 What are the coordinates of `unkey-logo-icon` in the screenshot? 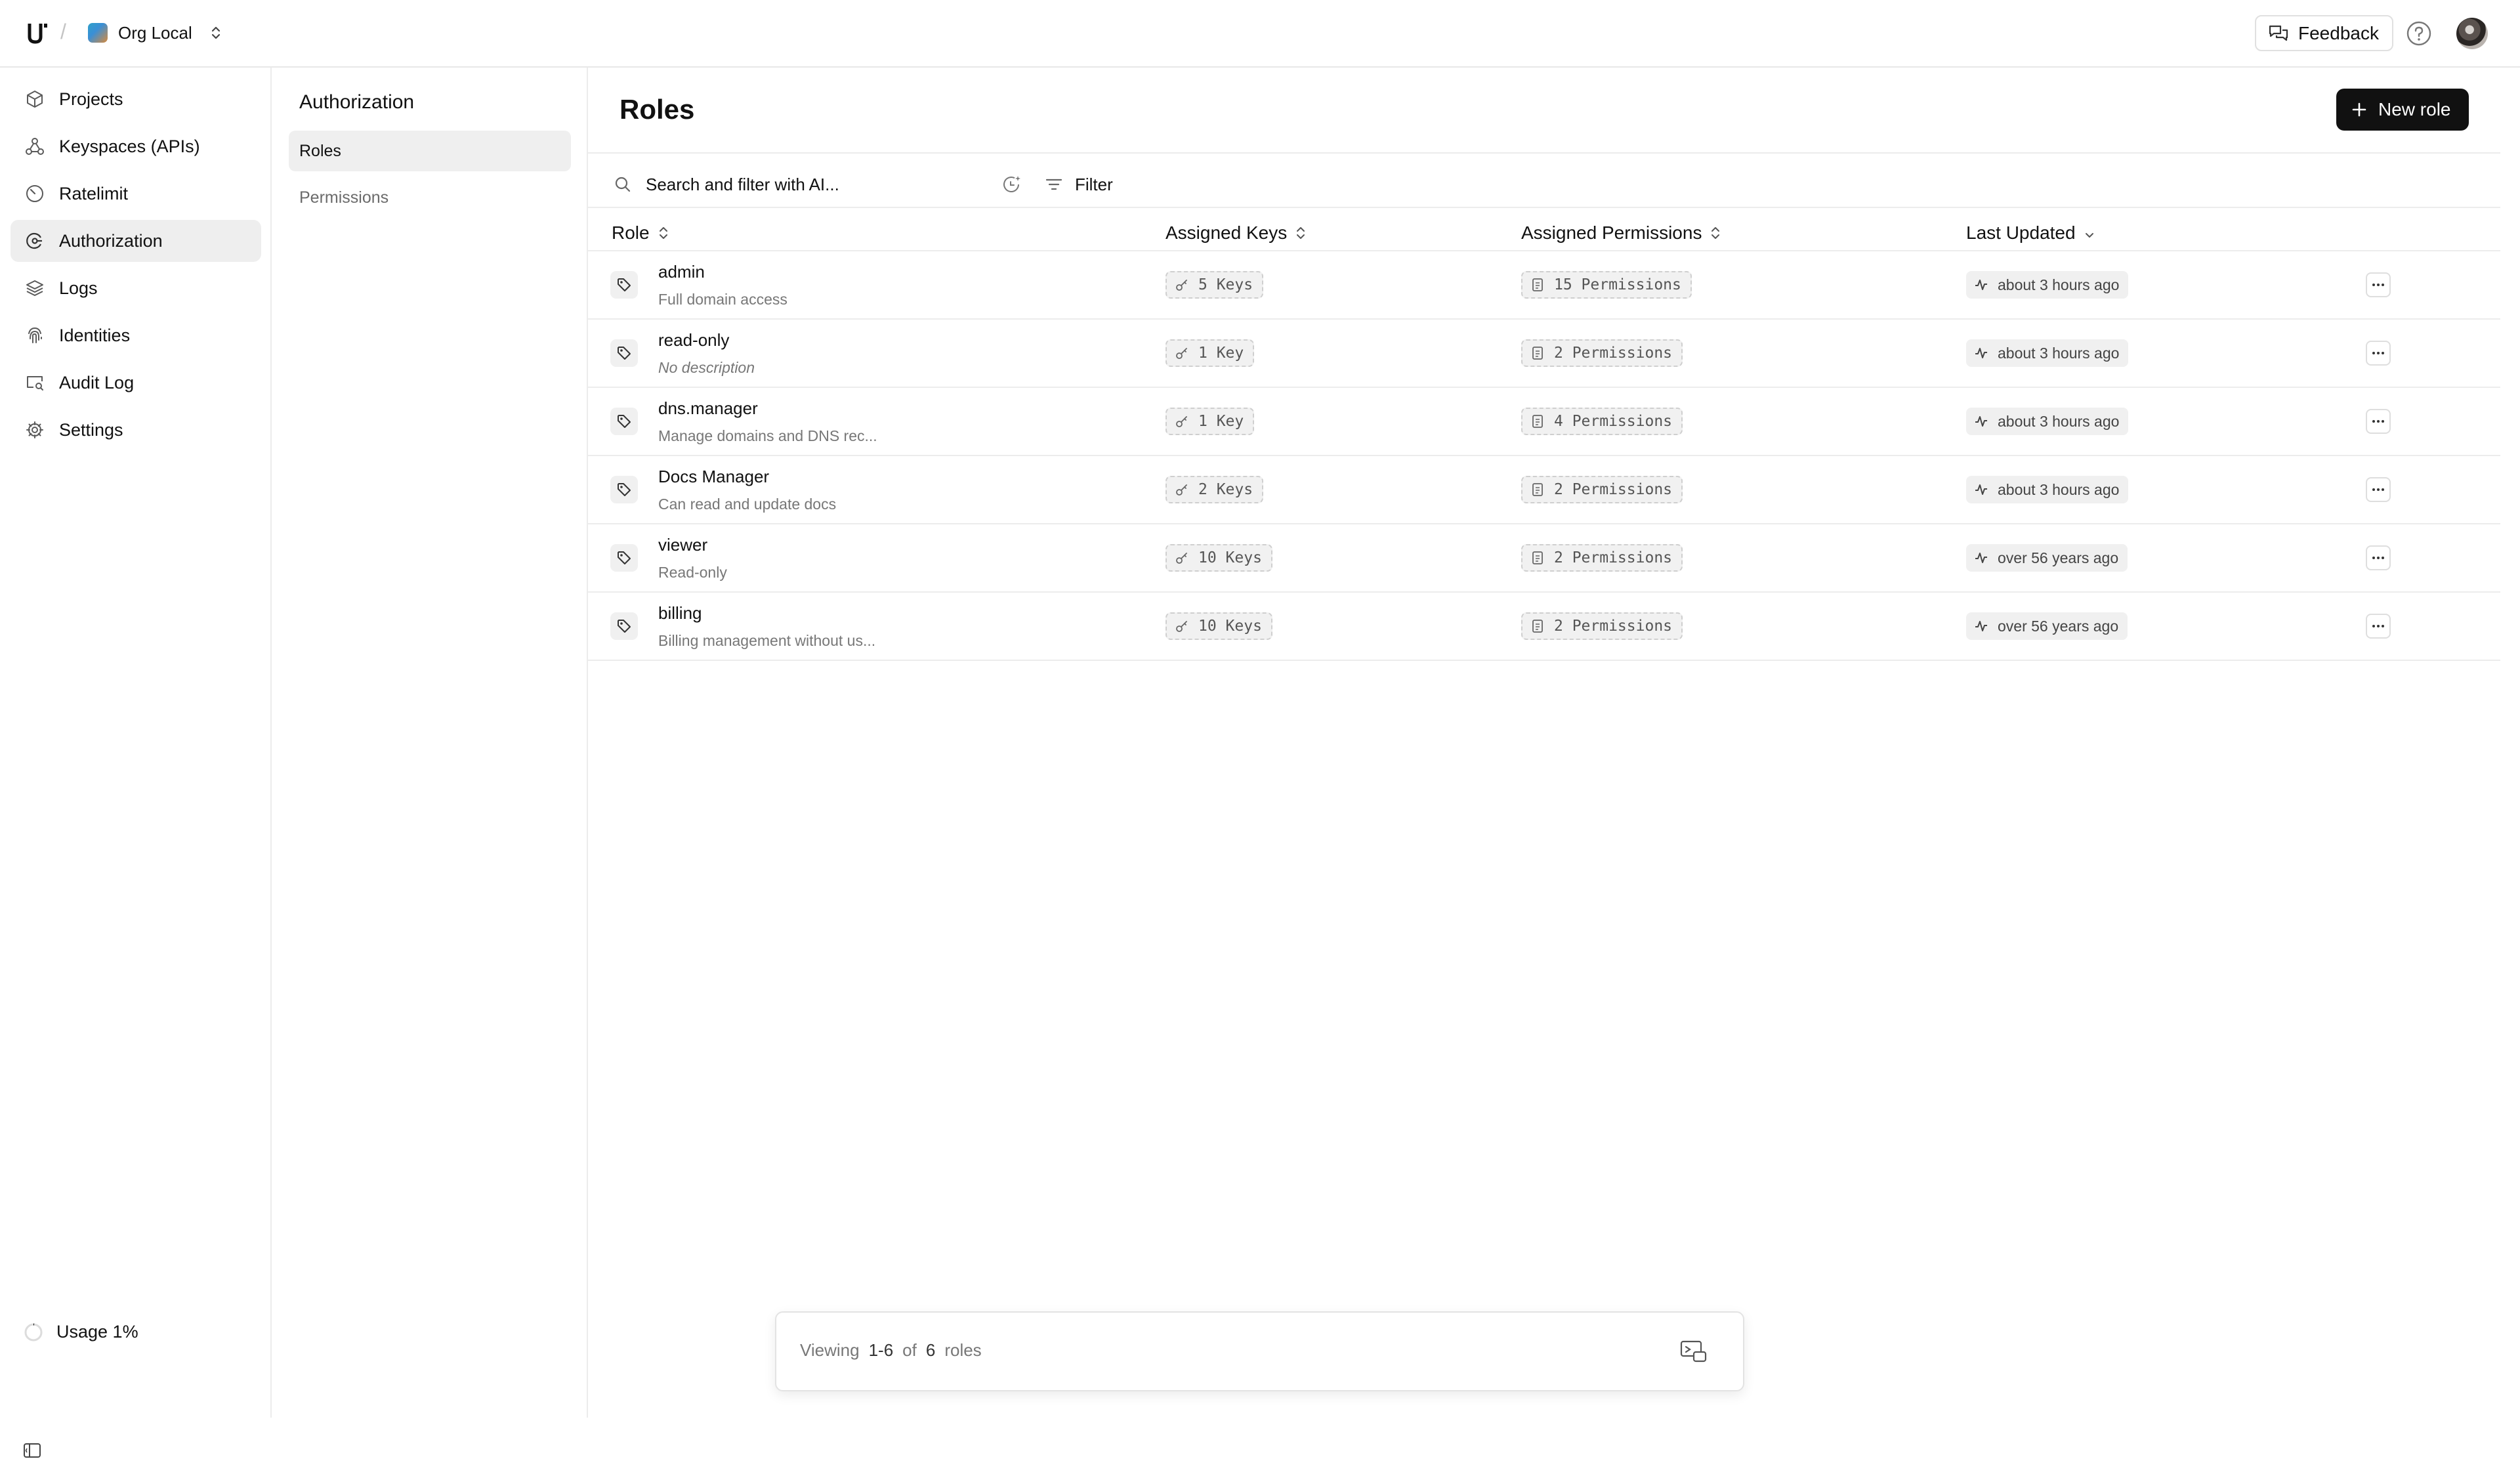 It's located at (37, 33).